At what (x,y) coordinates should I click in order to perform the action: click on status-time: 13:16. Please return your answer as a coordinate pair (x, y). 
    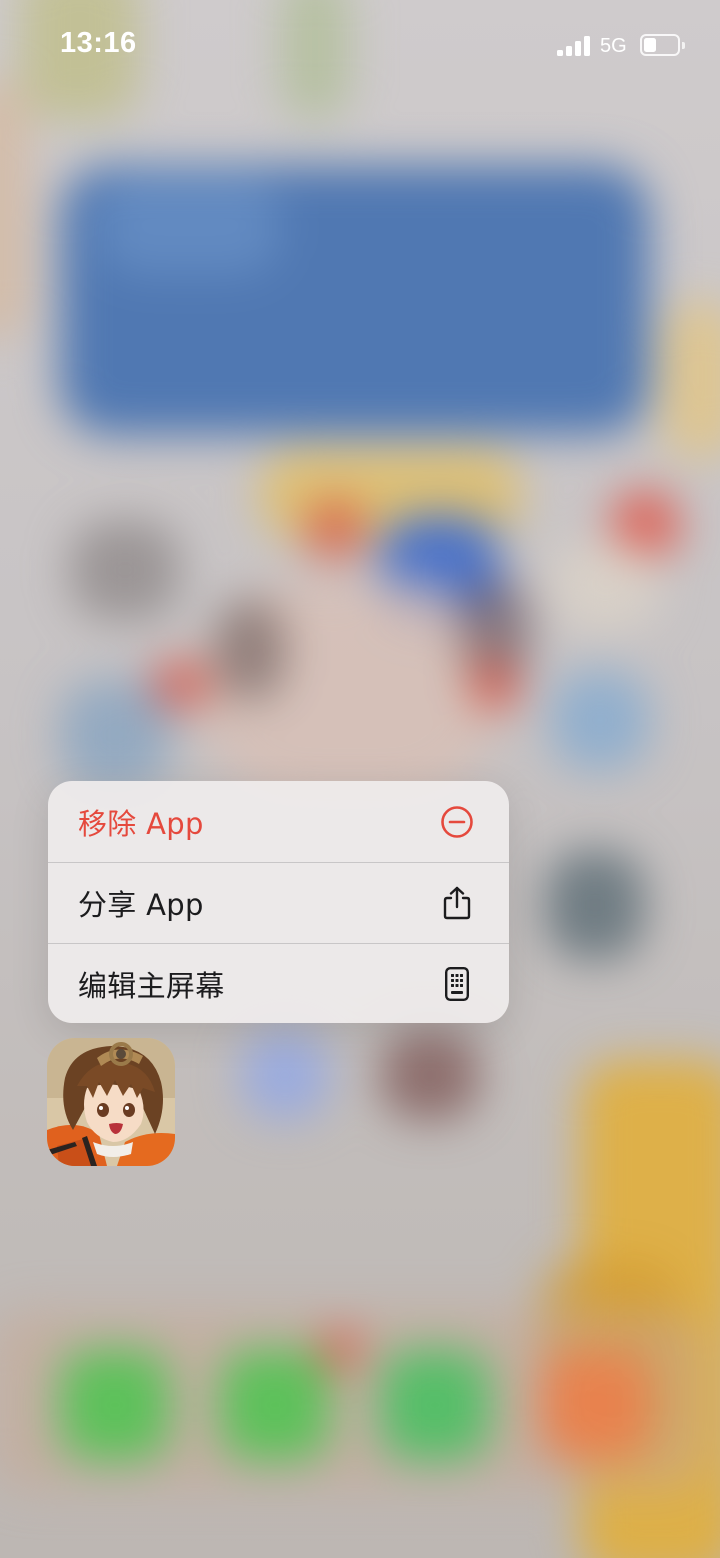
    Looking at the image, I should click on (98, 43).